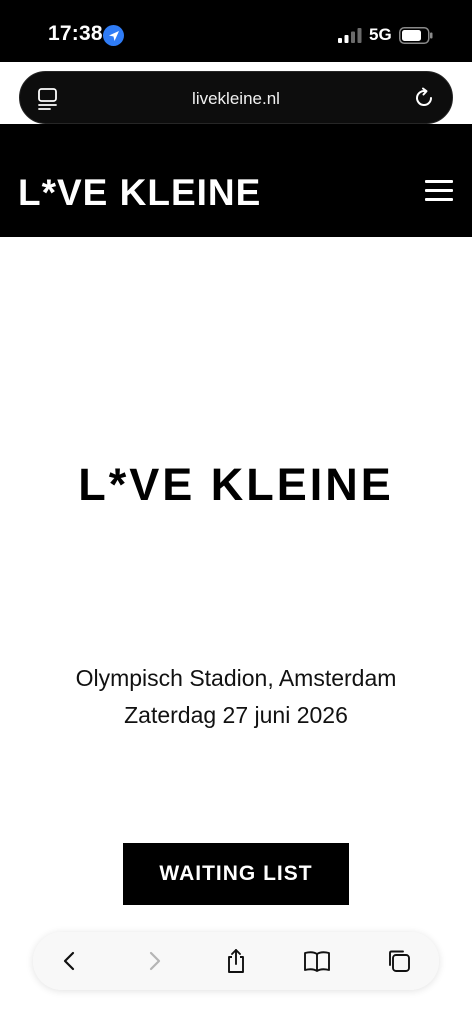 Image resolution: width=472 pixels, height=1024 pixels. Describe the element at coordinates (70, 961) in the screenshot. I see `back-icon` at that location.